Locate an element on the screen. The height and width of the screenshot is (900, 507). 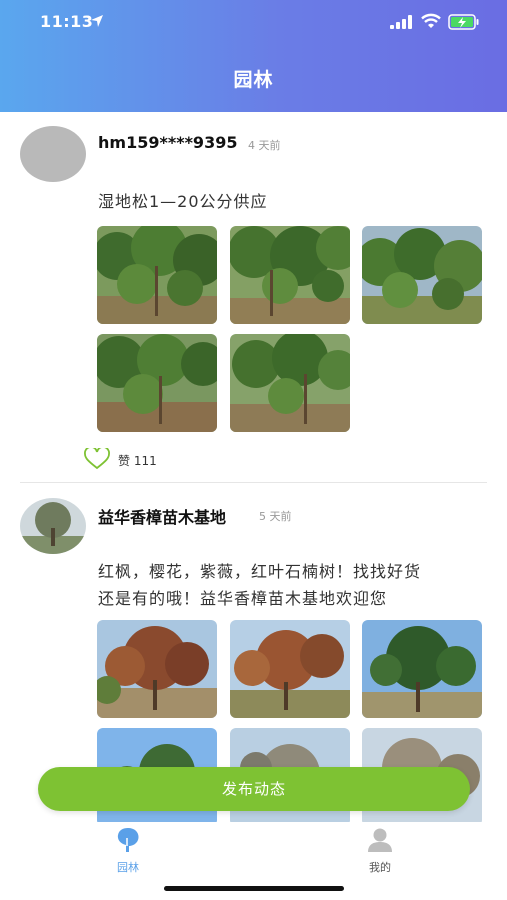
post-time: 5 天前 is located at coordinates (275, 516).